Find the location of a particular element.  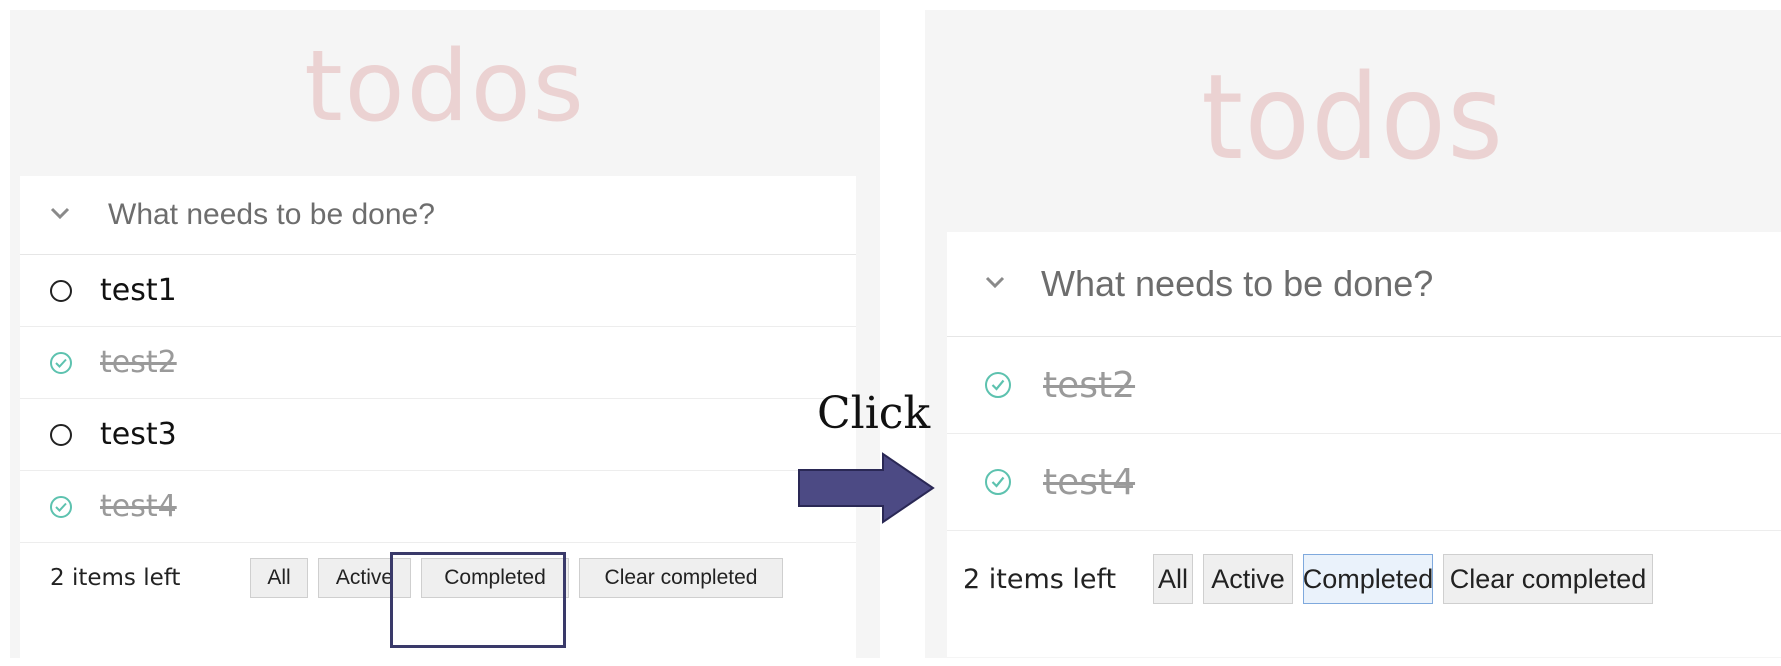

todo-text: test1 is located at coordinates (138, 290).